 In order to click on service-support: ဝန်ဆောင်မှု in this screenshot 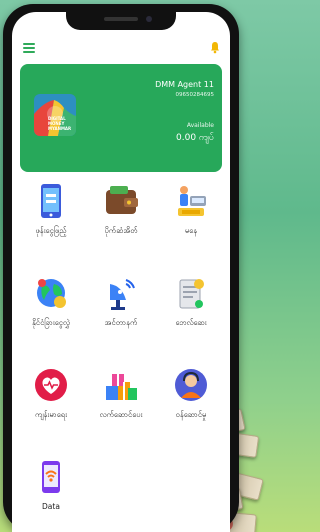, I will do `click(191, 408)`.